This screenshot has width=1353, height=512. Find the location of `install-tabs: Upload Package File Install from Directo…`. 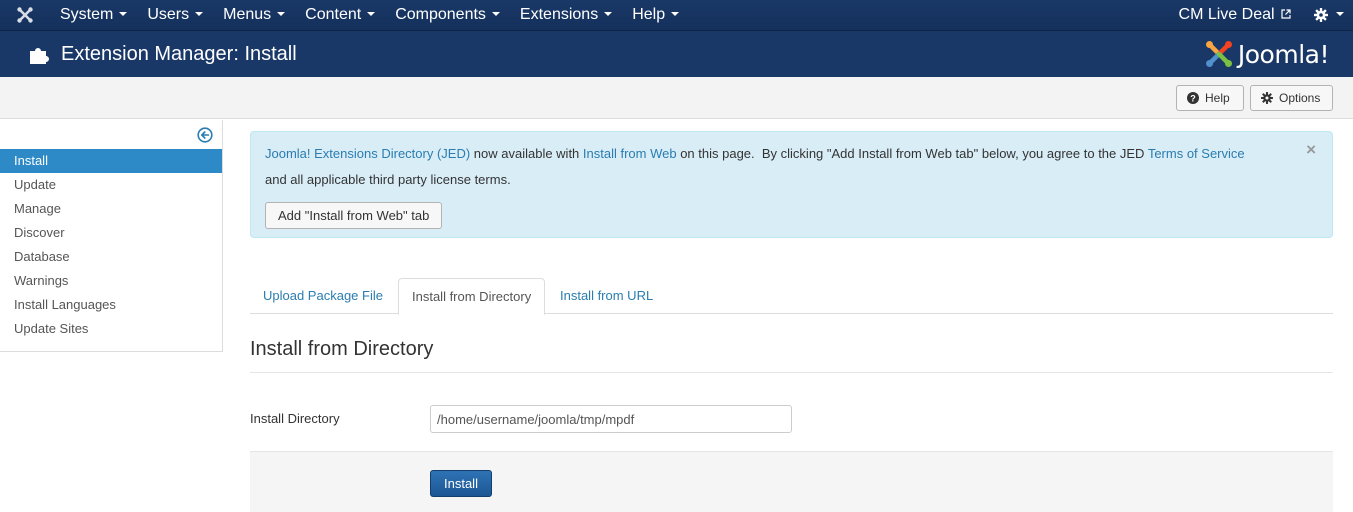

install-tabs: Upload Package File Install from Directo… is located at coordinates (791, 296).